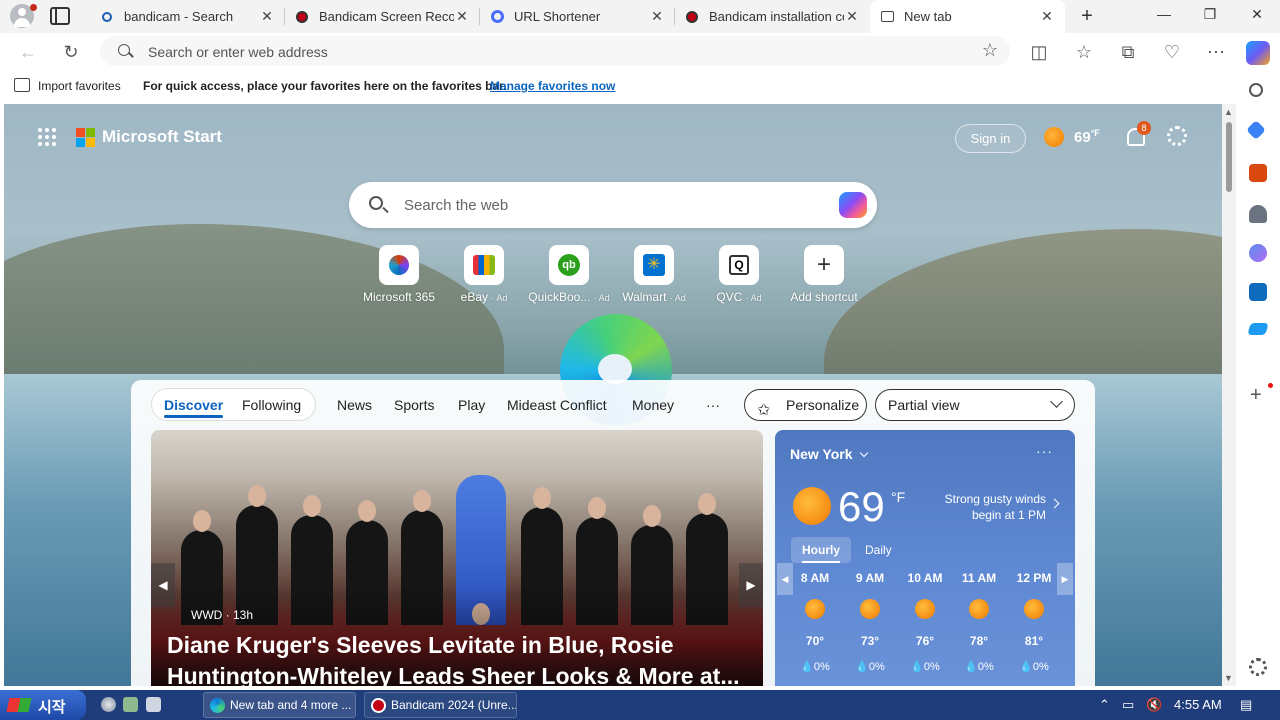 The height and width of the screenshot is (720, 1280). I want to click on scroll-down-icon: ▼, so click(1228, 678).